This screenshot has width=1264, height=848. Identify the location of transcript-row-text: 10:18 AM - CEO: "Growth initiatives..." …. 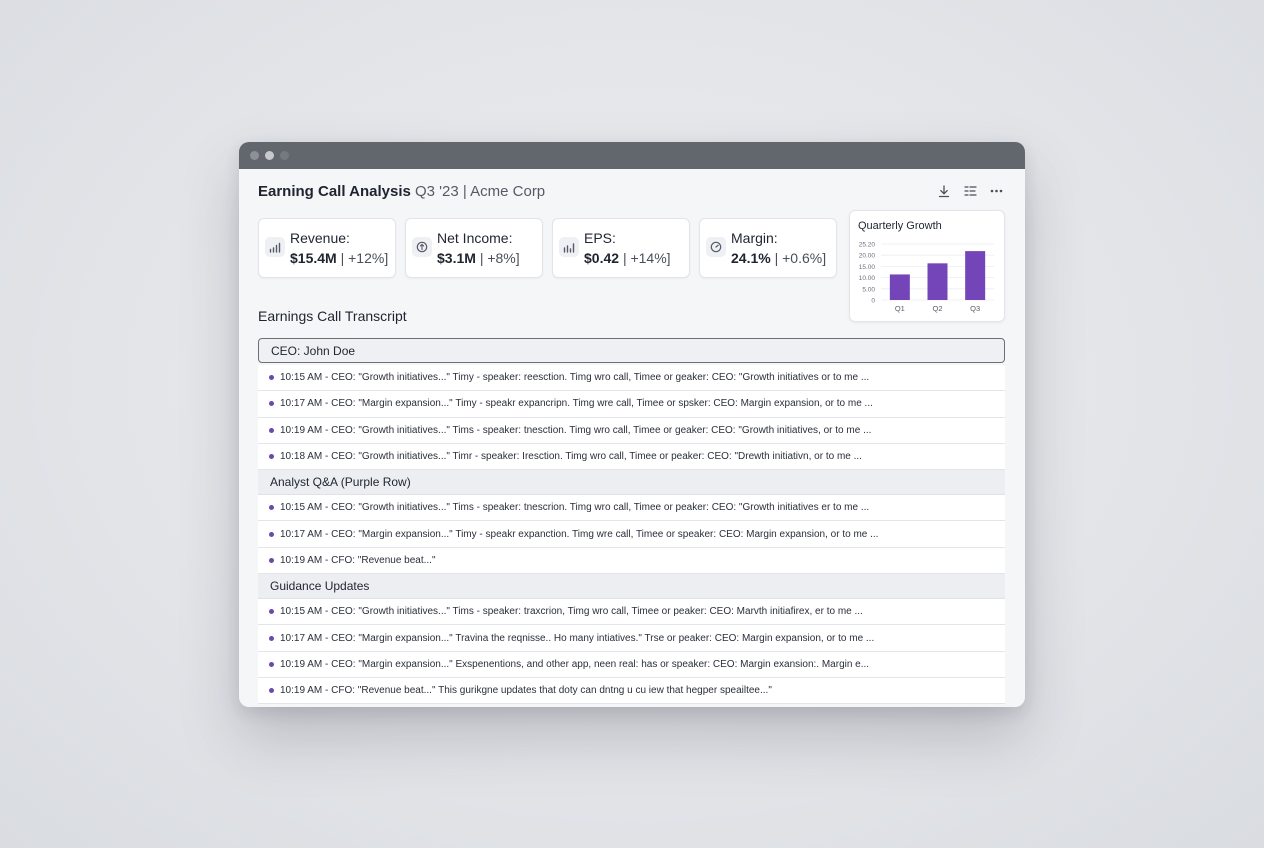
(571, 457).